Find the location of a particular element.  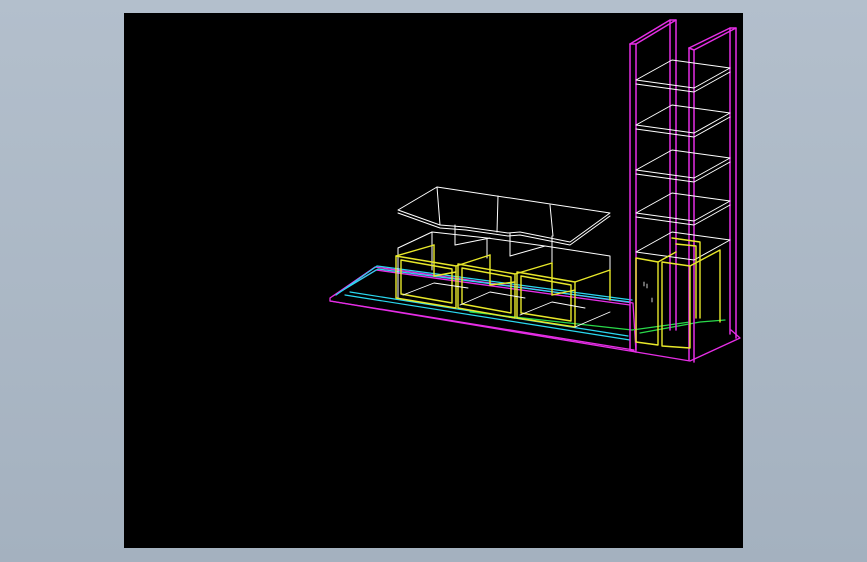

cabinet-boxes is located at coordinates (503, 286).